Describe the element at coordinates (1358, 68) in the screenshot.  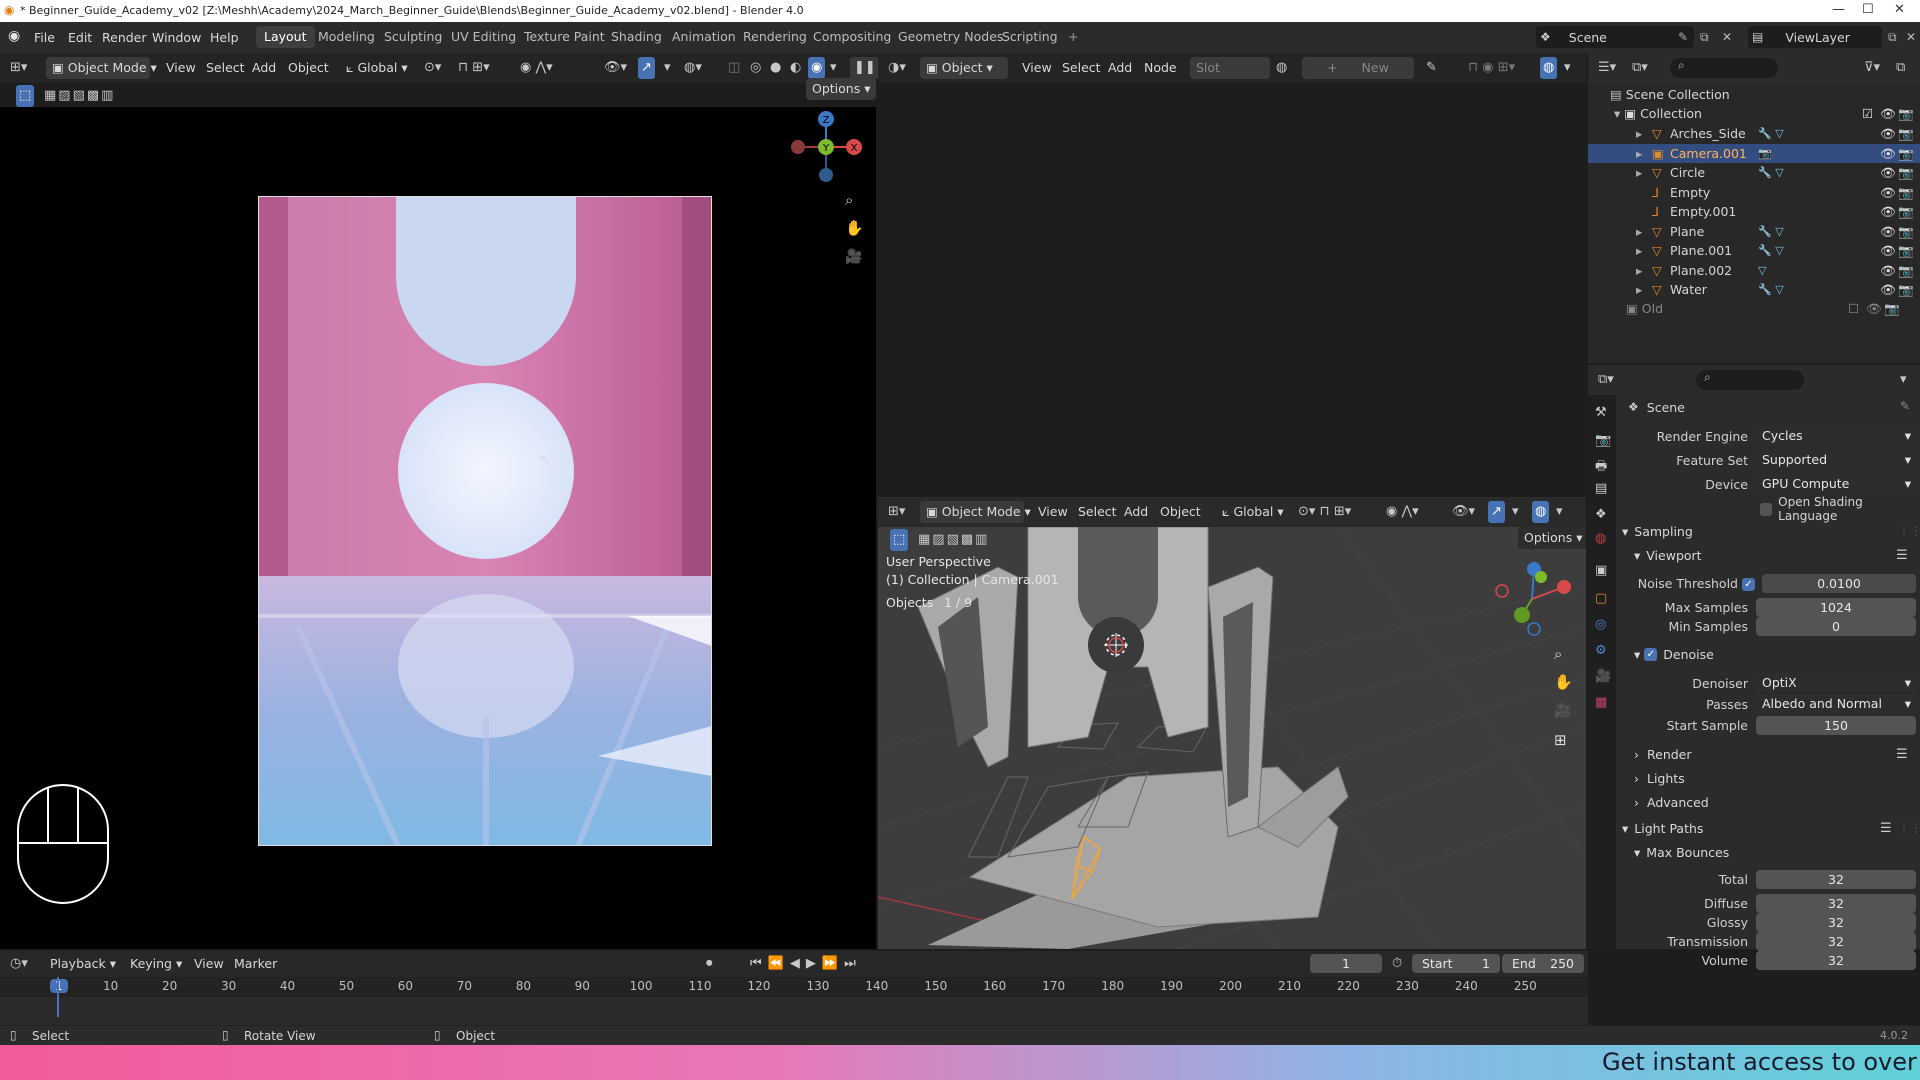
I see `new-material-button: + New` at that location.